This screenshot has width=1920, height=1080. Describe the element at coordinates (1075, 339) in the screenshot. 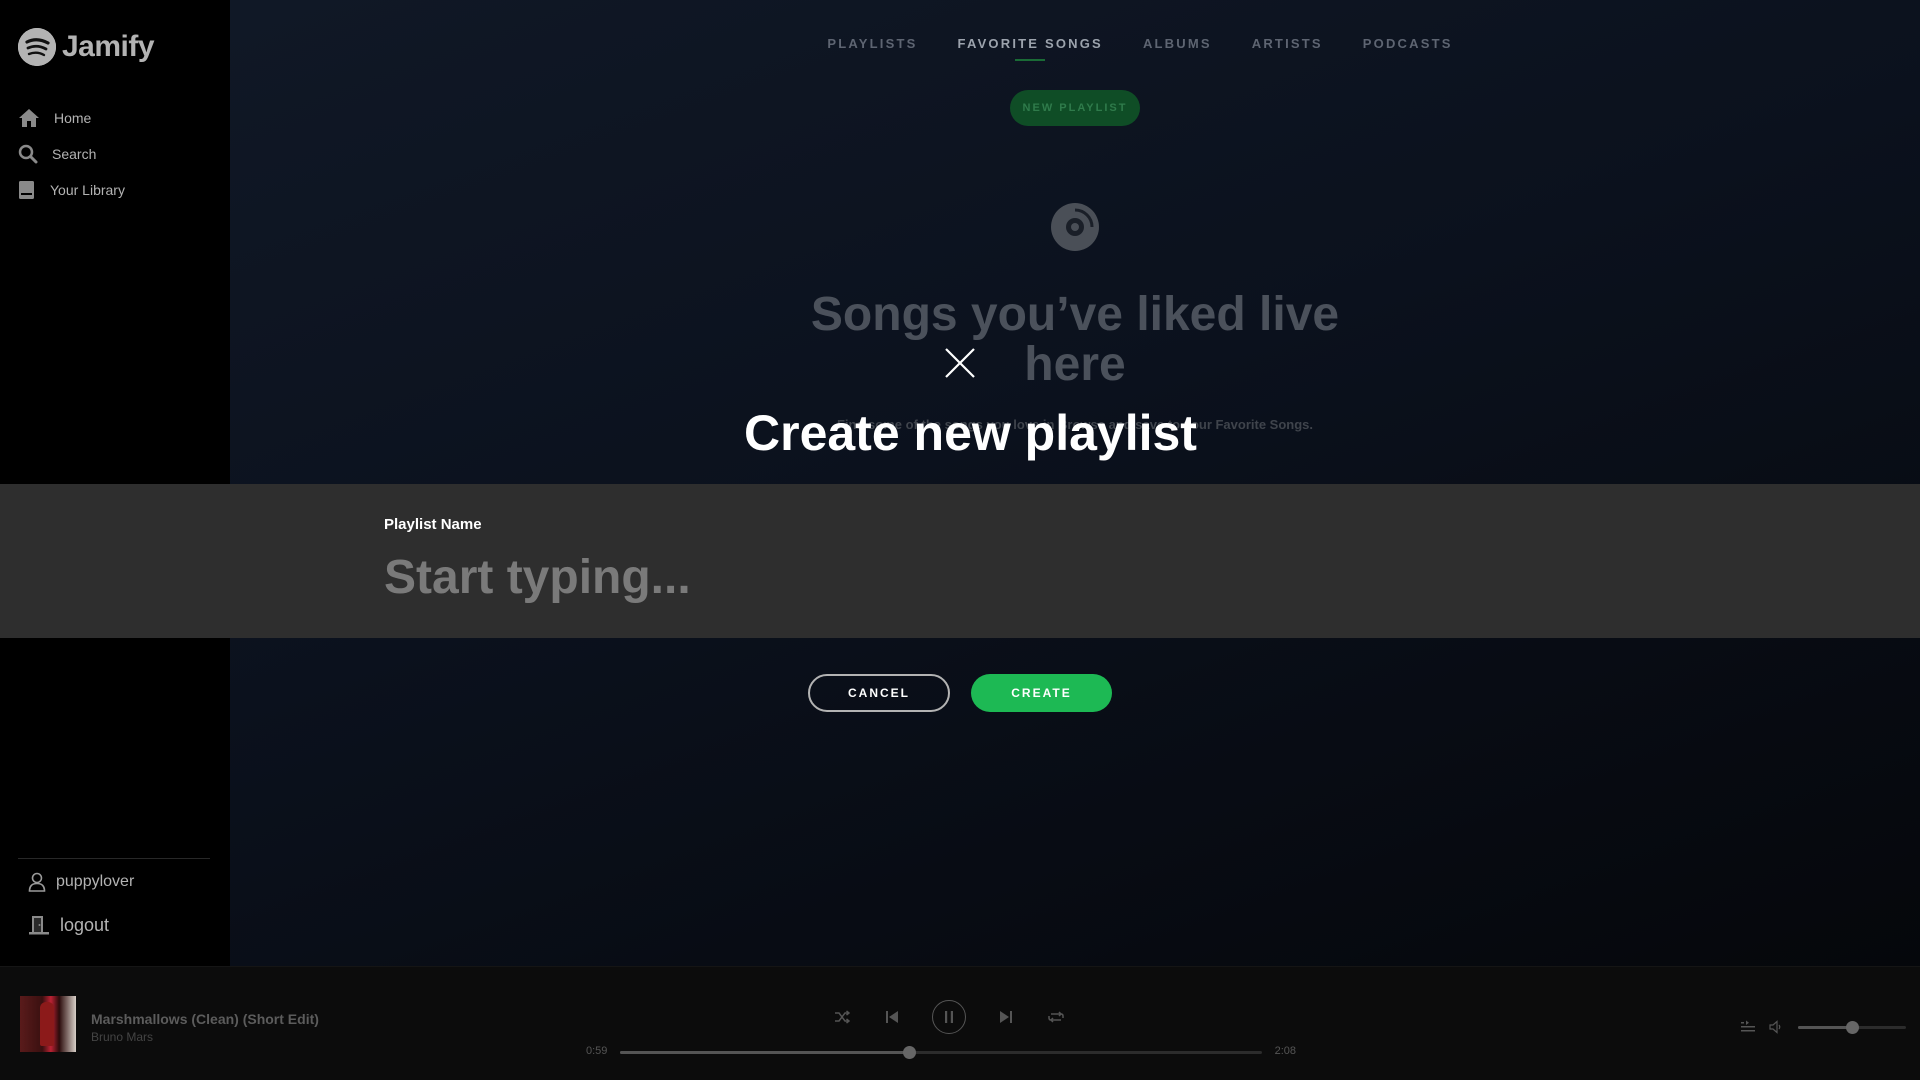

I see `empty-state-title: Songs you’ve liked live here` at that location.